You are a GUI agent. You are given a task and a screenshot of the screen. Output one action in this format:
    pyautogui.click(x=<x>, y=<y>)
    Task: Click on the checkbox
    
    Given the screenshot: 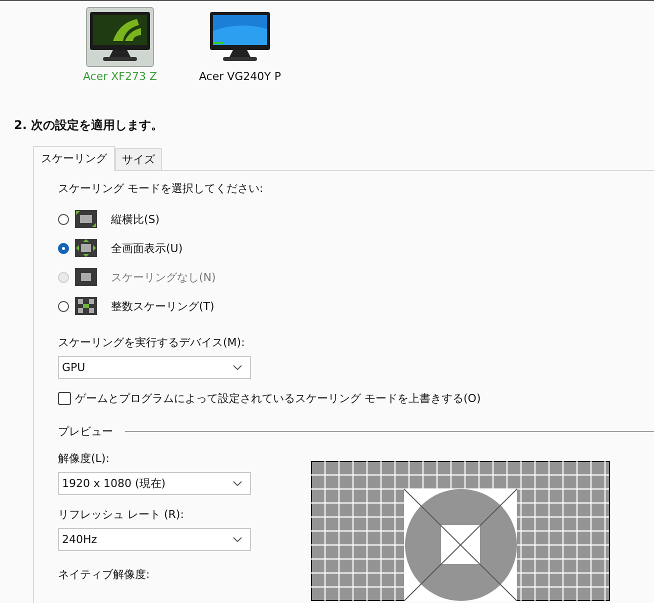 What is the action you would take?
    pyautogui.click(x=64, y=398)
    